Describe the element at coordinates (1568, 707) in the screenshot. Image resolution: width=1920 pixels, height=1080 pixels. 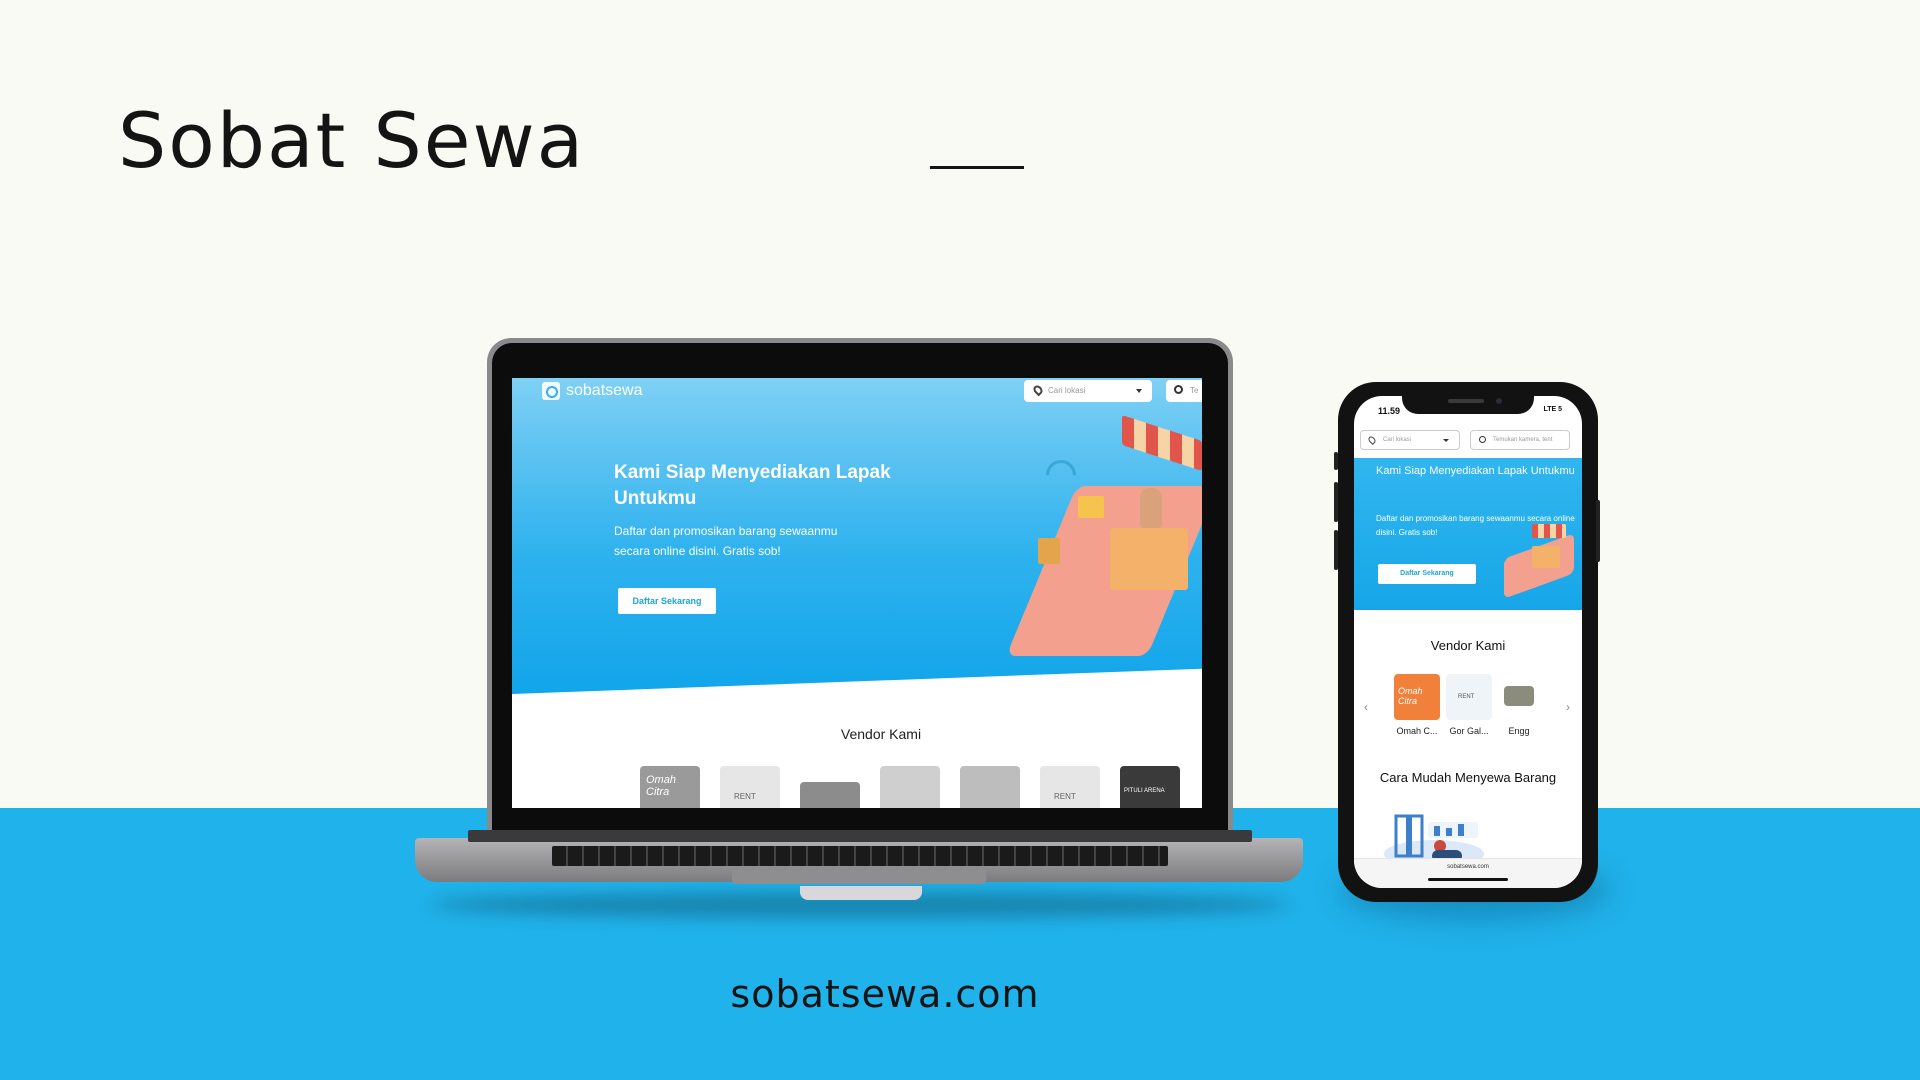
I see `chevron-right-icon: ›` at that location.